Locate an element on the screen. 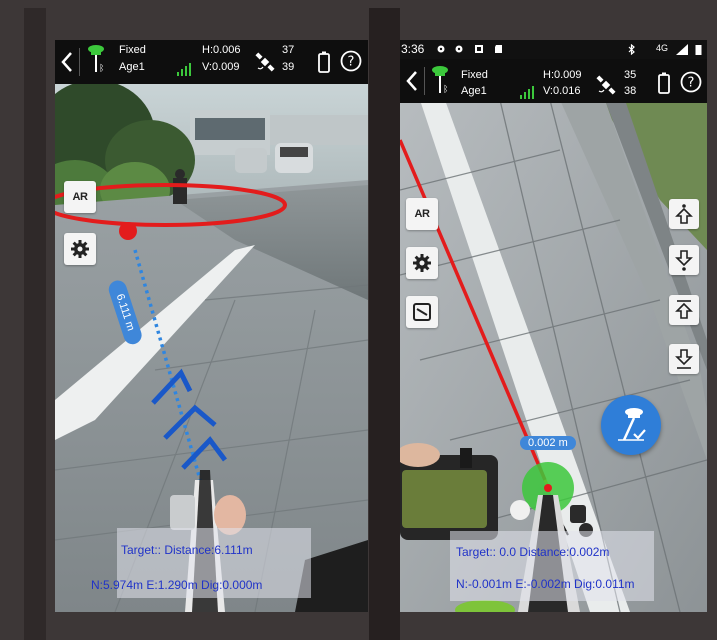  move-down-button is located at coordinates (684, 260).